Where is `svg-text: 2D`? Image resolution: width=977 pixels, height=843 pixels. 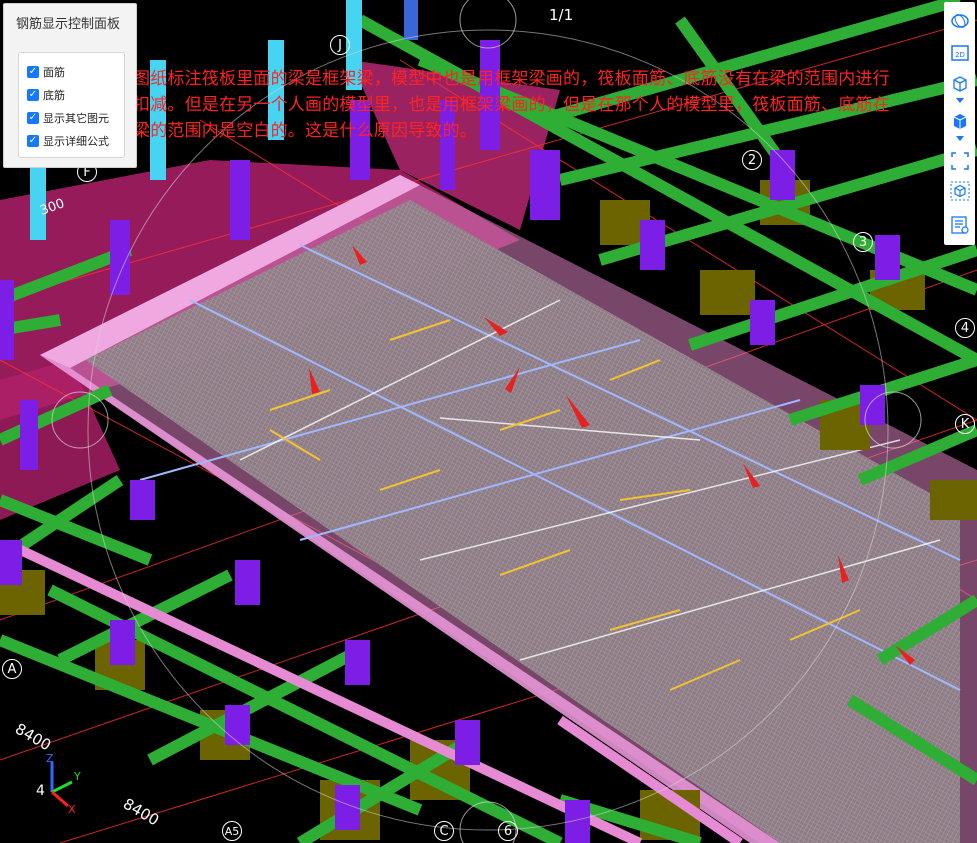 svg-text: 2D is located at coordinates (960, 55).